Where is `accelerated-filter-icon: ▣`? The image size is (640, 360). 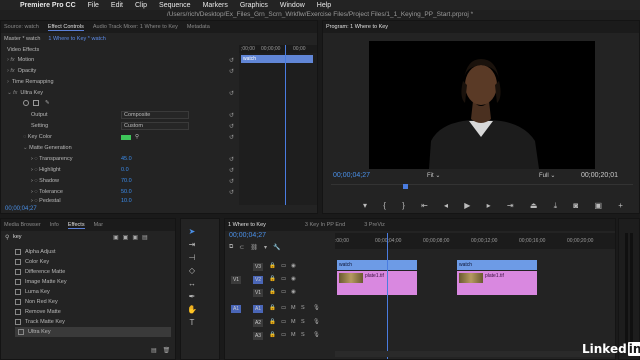
accelerated-filter-icon: ▣ is located at coordinates (116, 237).